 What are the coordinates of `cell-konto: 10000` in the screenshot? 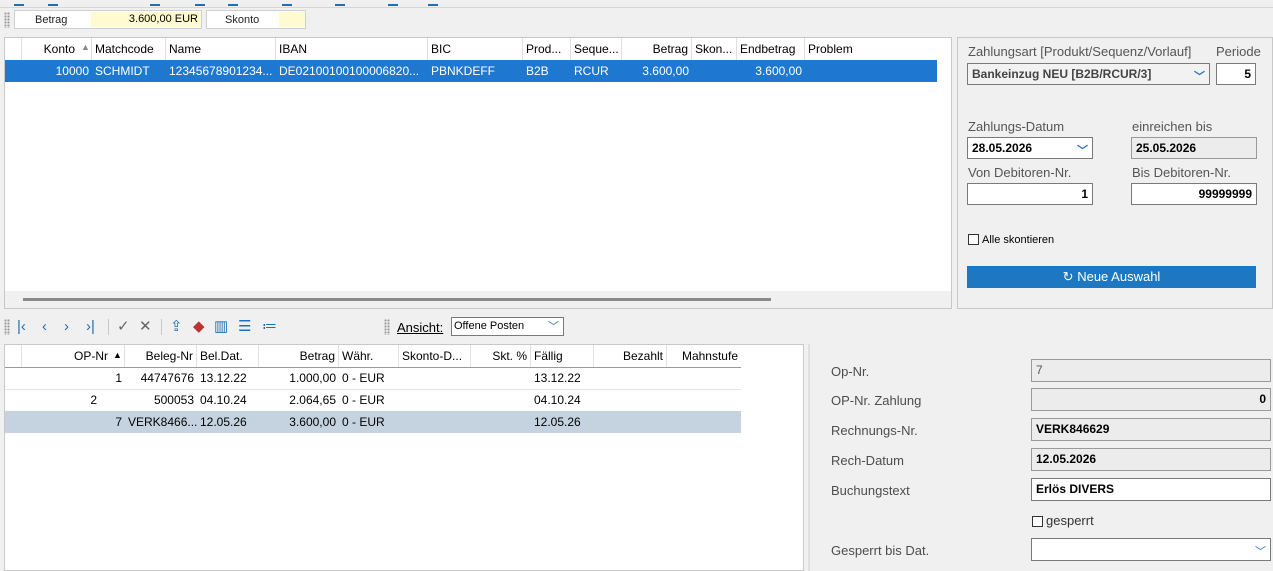 It's located at (72, 71).